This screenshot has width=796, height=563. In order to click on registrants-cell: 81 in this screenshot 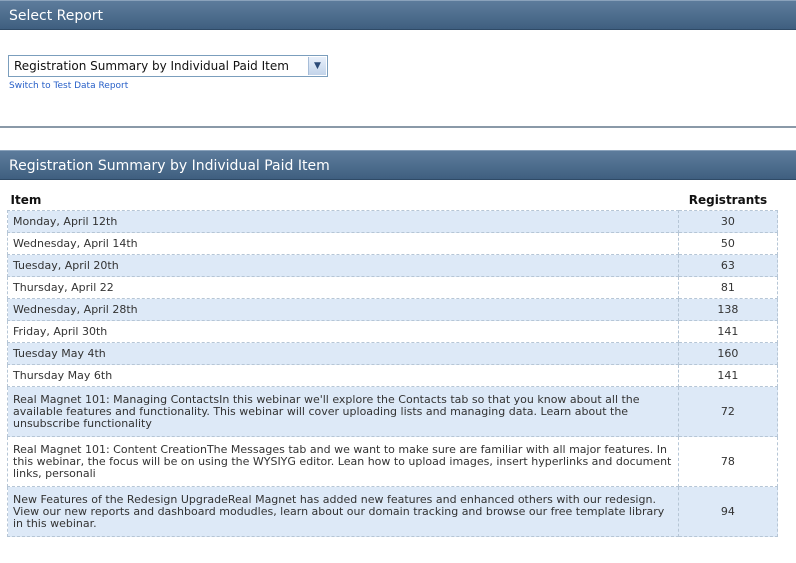, I will do `click(728, 287)`.